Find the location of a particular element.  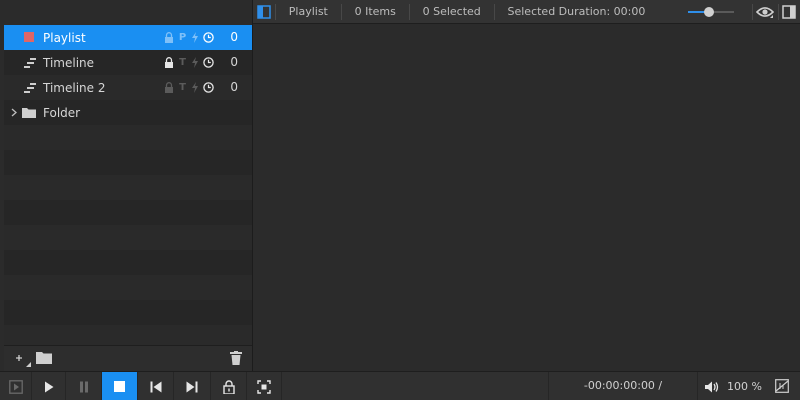

fit-view-button is located at coordinates (264, 386).